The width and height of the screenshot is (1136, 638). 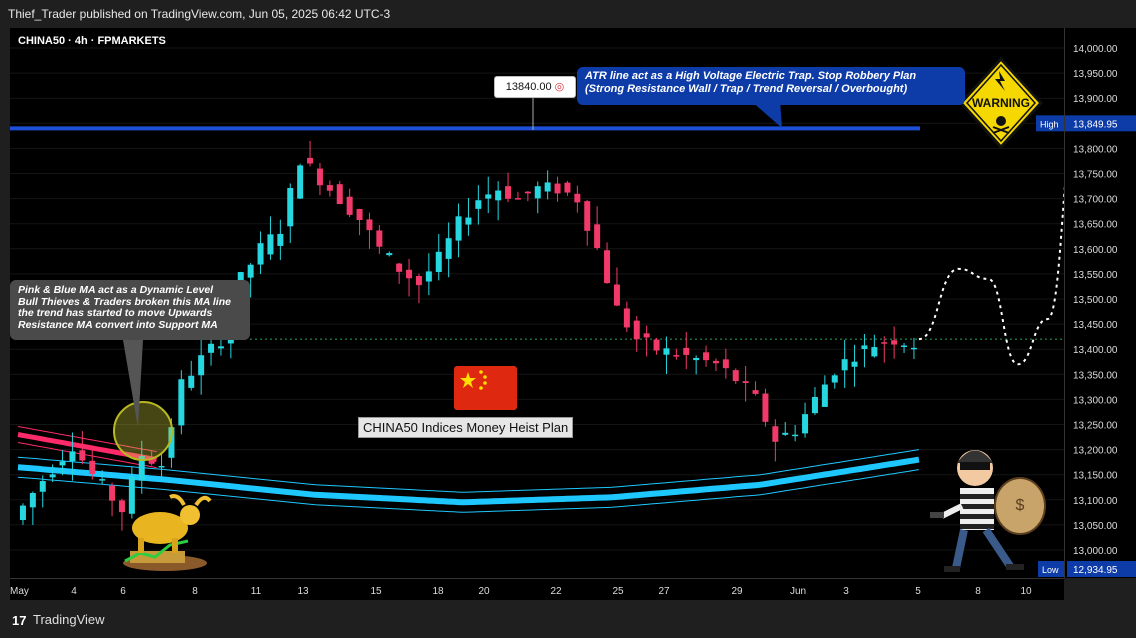 I want to click on time-tick-label: Jun, so click(x=798, y=591).